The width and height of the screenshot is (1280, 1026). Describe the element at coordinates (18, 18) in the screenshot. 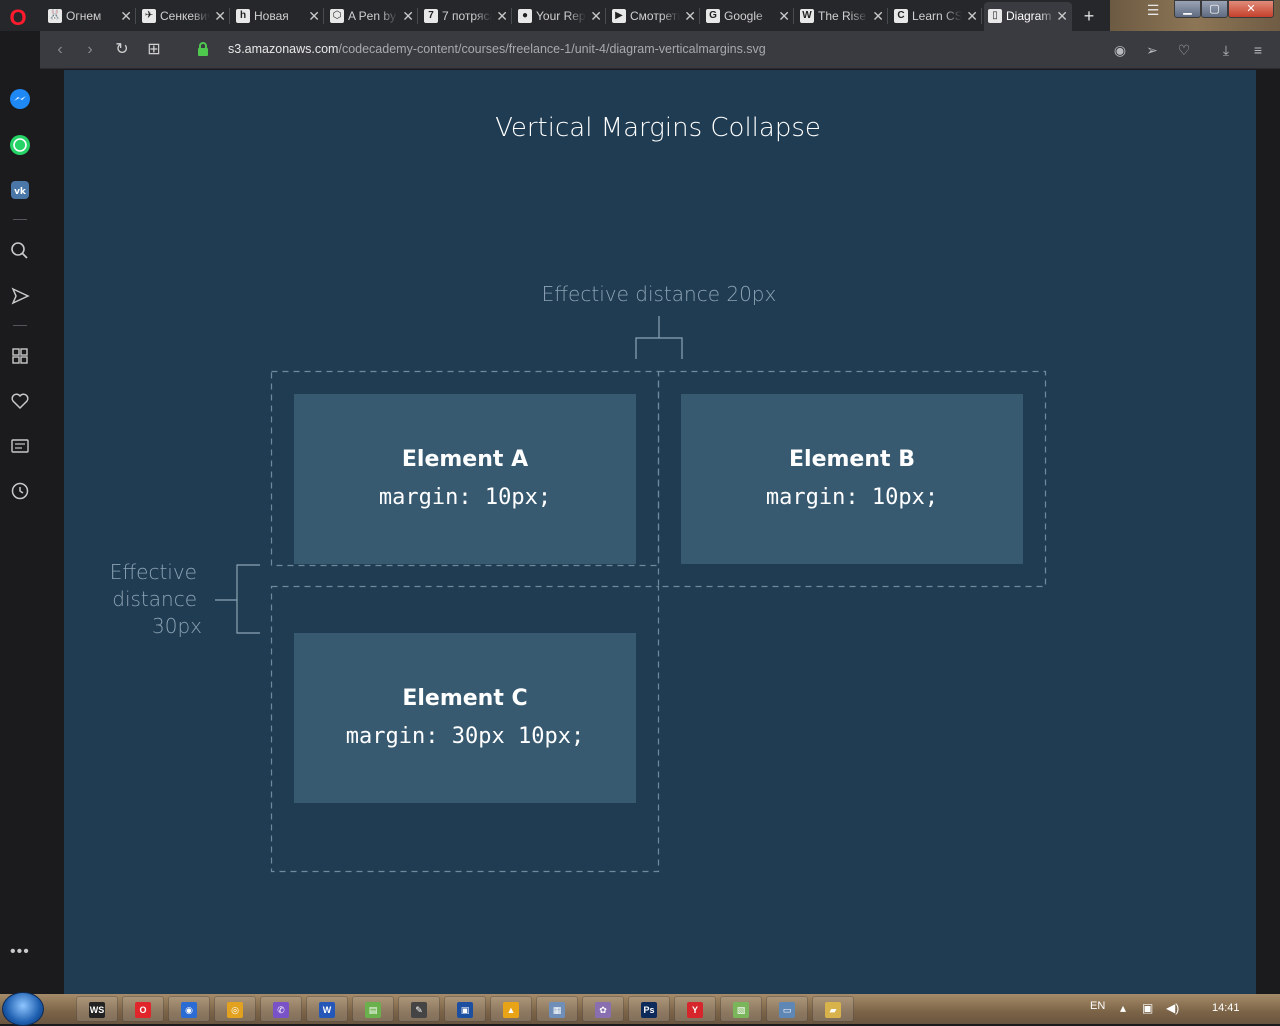

I see `opera-menu-icon: O` at that location.